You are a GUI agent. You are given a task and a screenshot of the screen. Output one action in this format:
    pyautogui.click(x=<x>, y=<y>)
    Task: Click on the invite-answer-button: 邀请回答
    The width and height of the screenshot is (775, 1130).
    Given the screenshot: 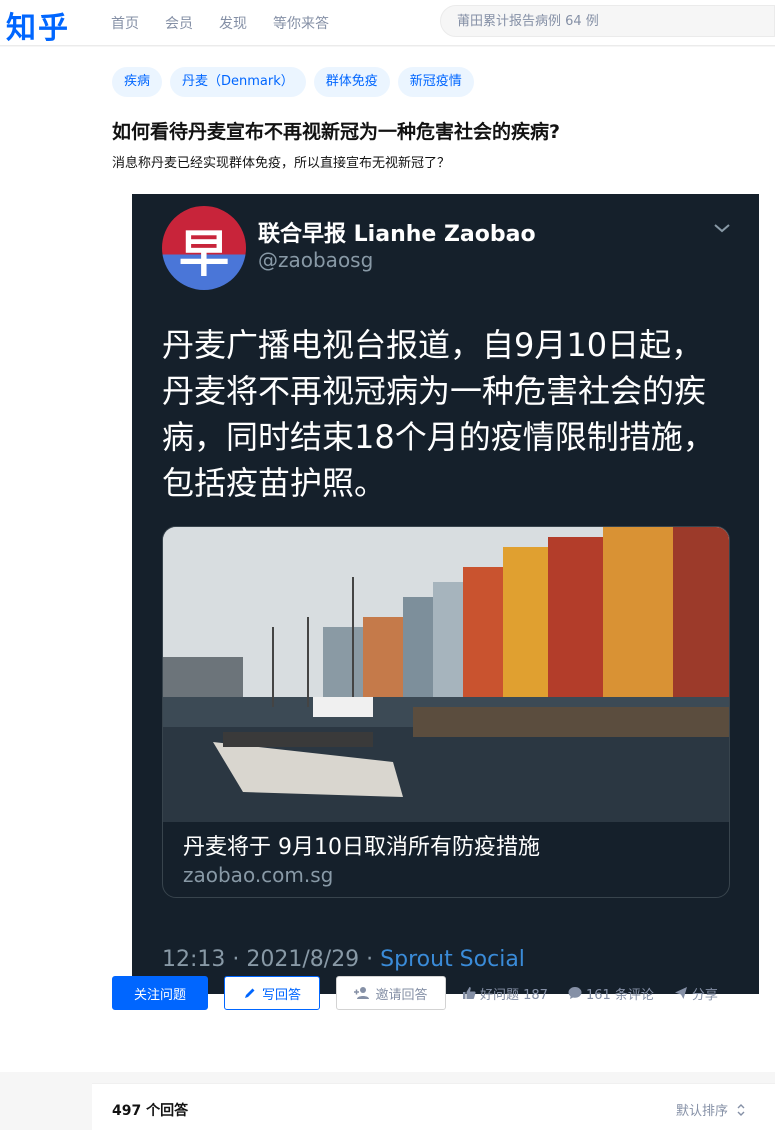 What is the action you would take?
    pyautogui.click(x=391, y=993)
    